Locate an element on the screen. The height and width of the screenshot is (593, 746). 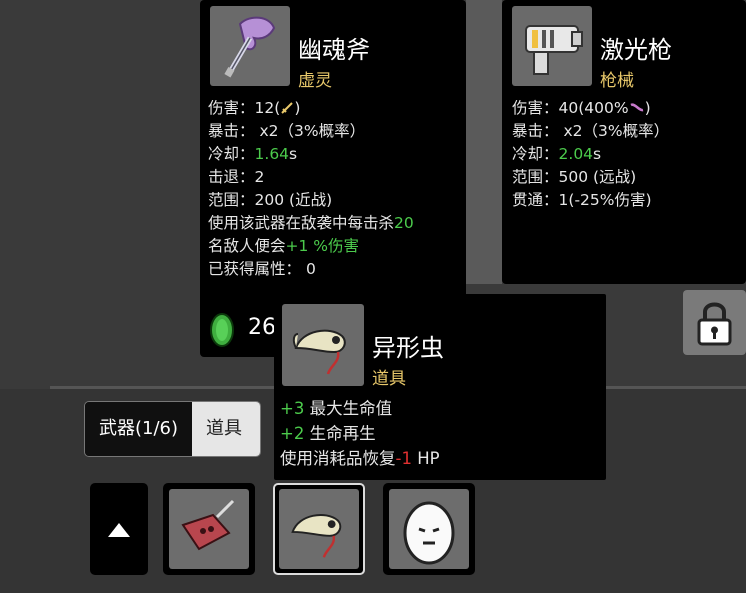
effect-line-2: 名敌人便会+1 %伤害 is located at coordinates (284, 246).